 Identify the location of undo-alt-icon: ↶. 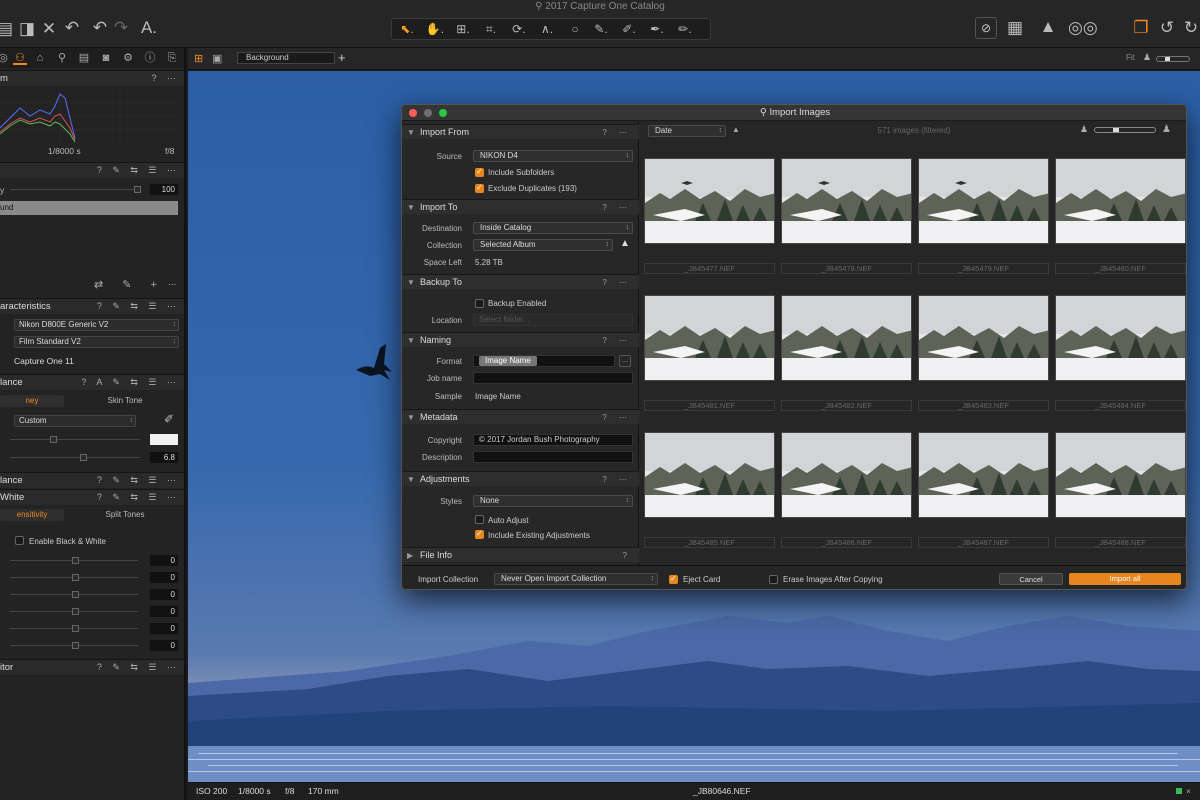
(100, 28).